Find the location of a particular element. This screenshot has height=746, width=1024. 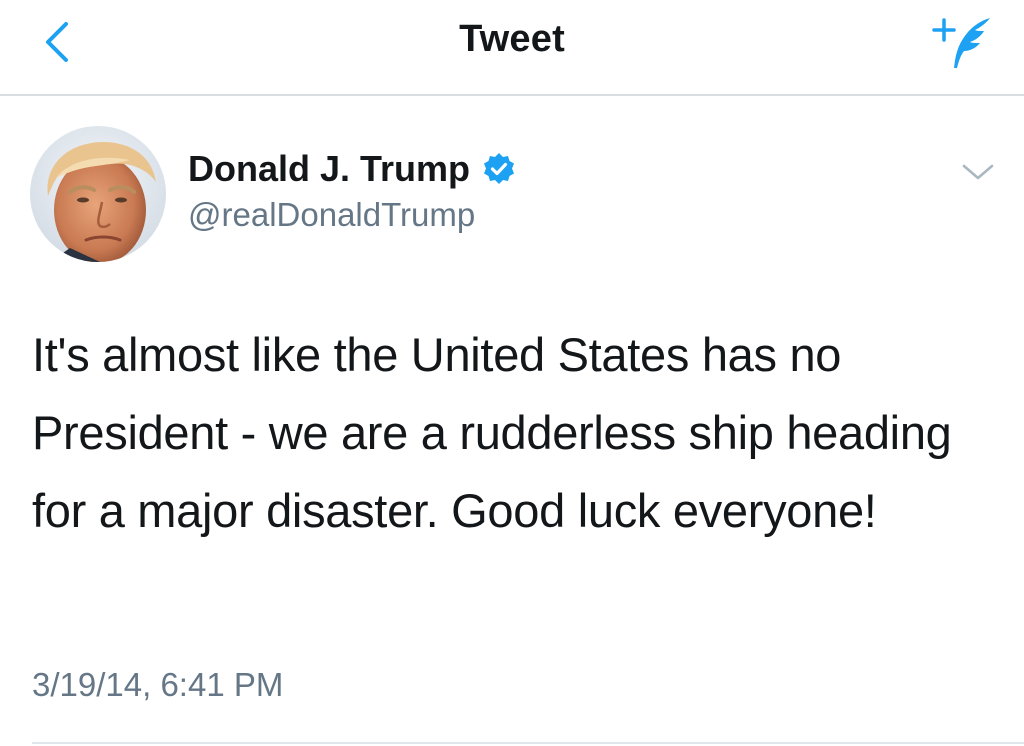

compose-tweet-icon is located at coordinates (961, 43).